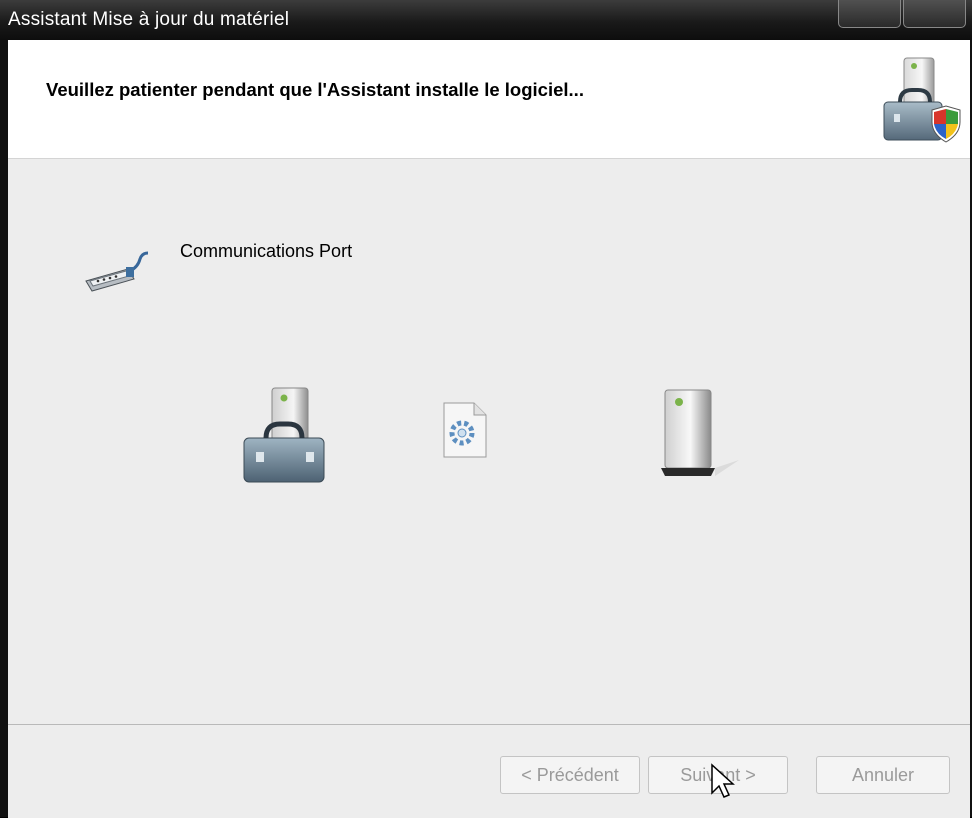 This screenshot has width=972, height=818. What do you see at coordinates (284, 435) in the screenshot?
I see `toolbox-computer-icon` at bounding box center [284, 435].